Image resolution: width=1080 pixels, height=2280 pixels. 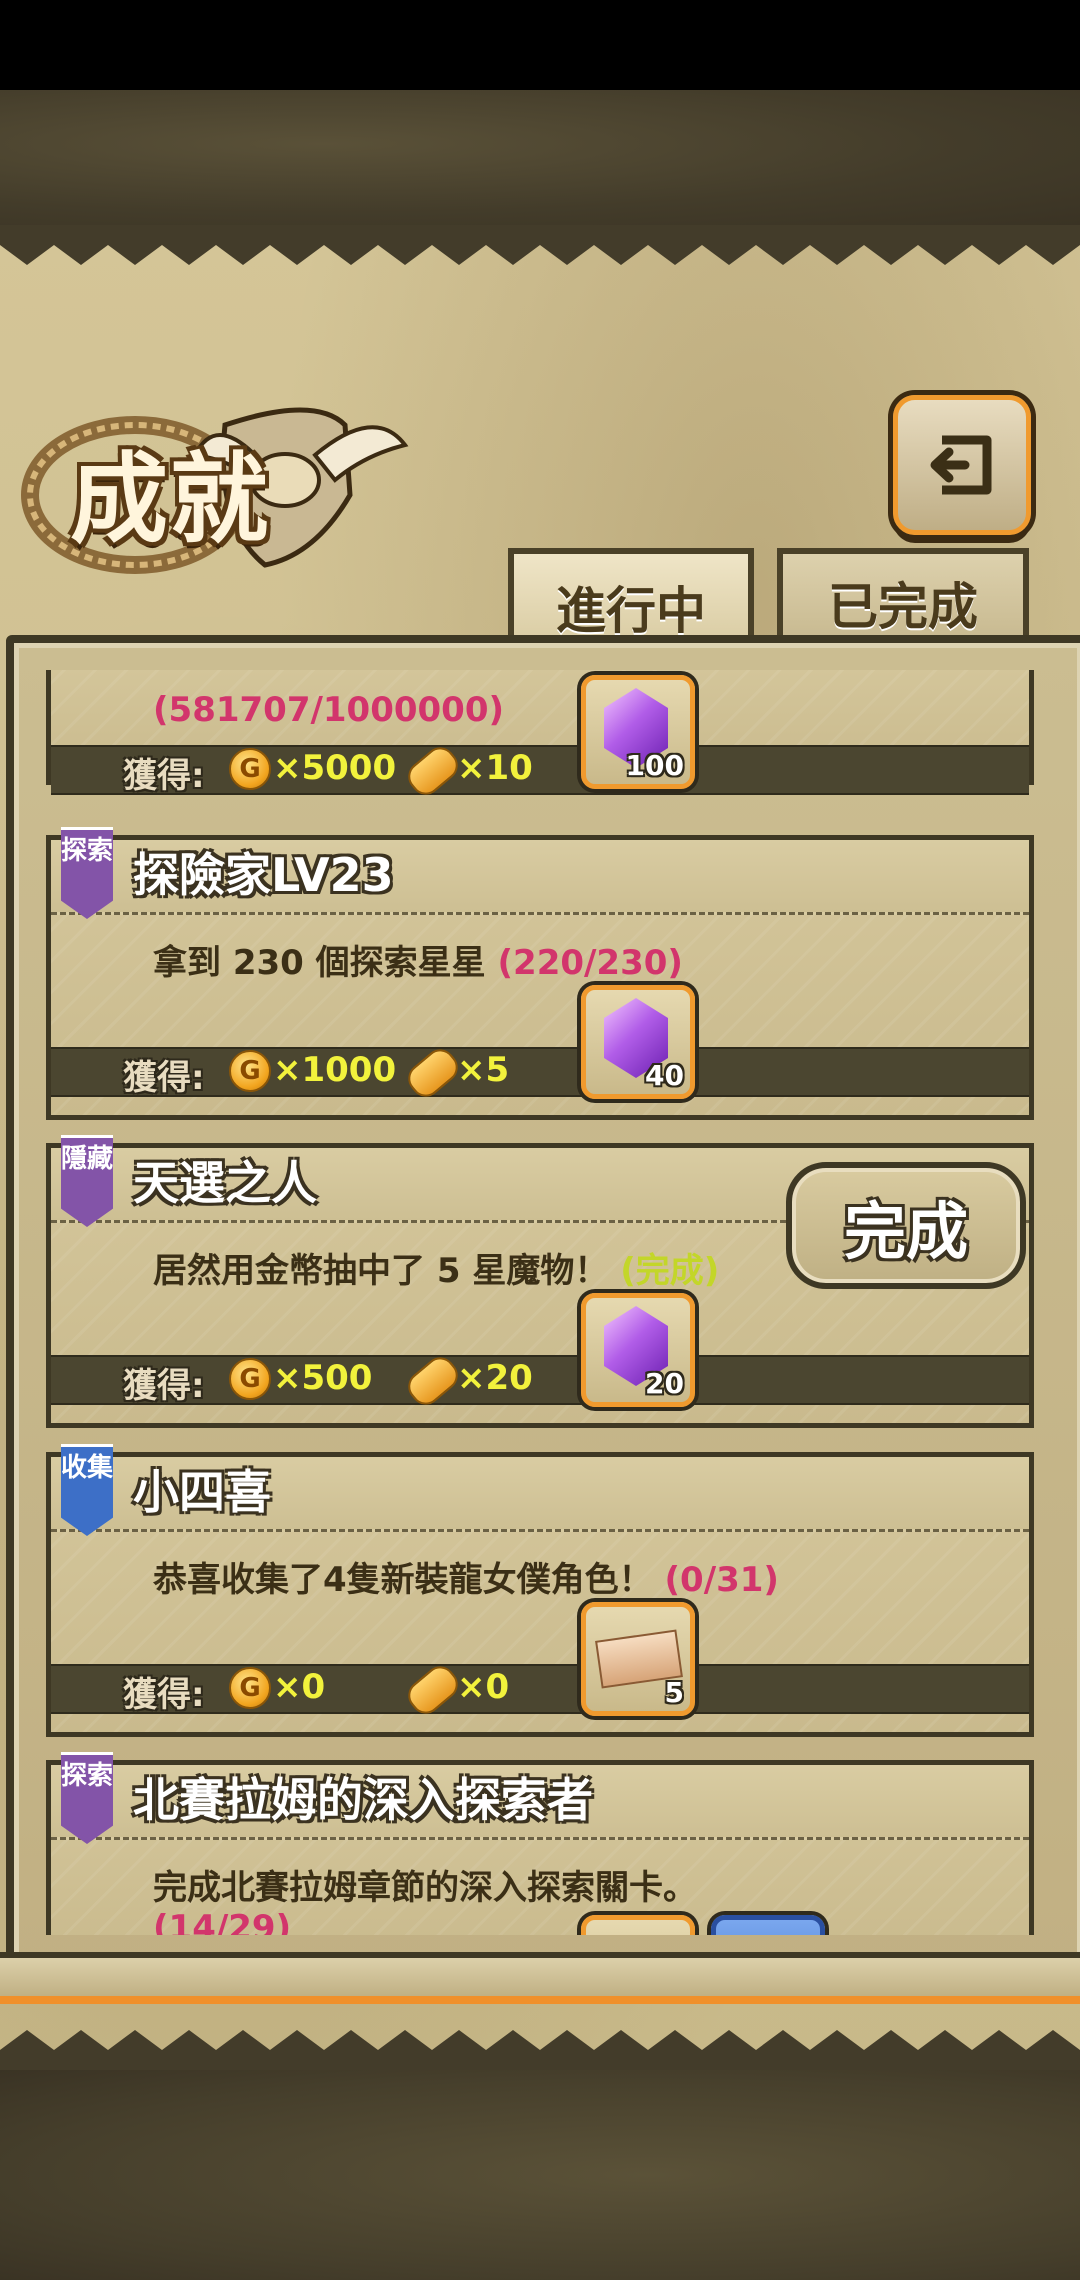 I want to click on progress-text: (581707/1000000), so click(x=329, y=710).